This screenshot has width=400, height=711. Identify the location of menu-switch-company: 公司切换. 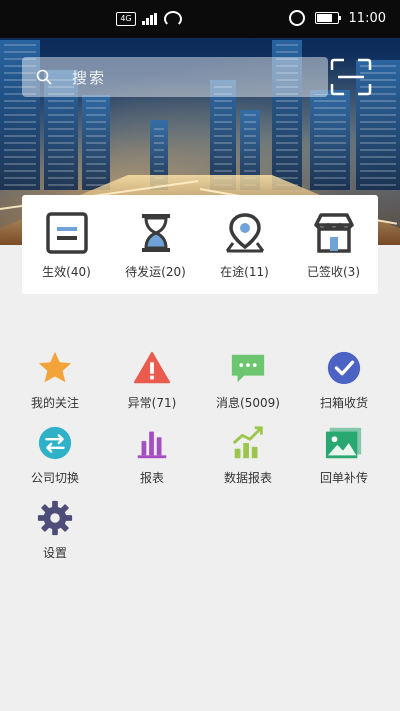
(55, 454).